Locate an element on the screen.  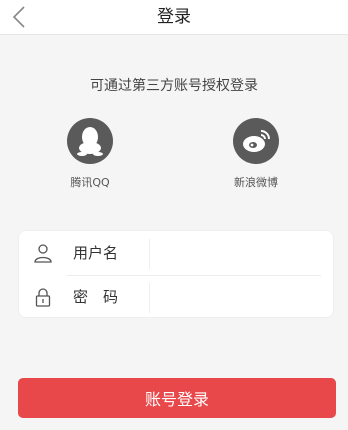
password-input is located at coordinates (235, 298).